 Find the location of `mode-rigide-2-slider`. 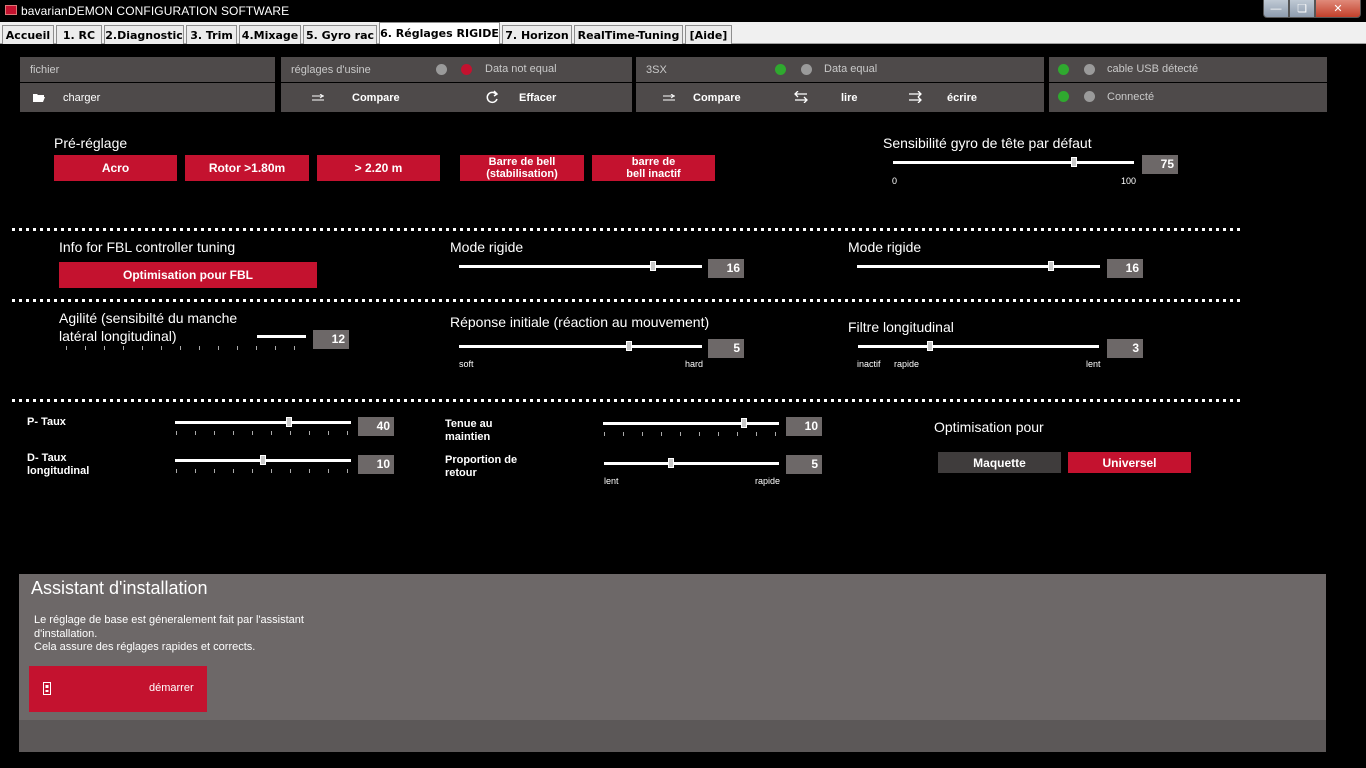

mode-rigide-2-slider is located at coordinates (1051, 266).